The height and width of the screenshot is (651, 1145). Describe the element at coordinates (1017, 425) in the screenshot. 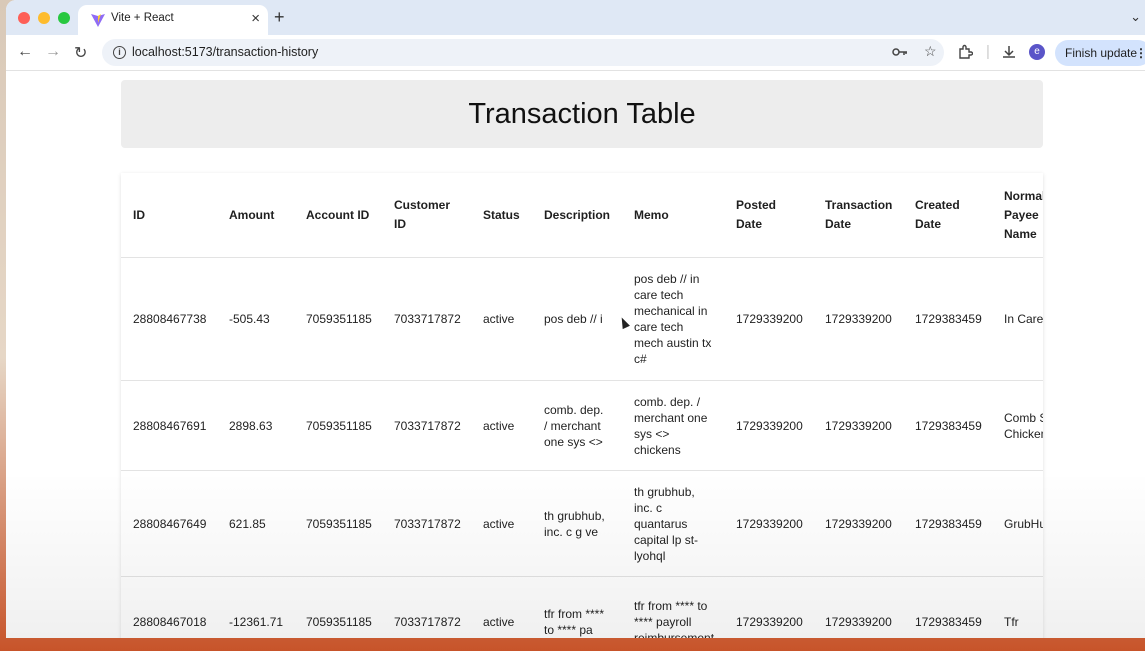

I see `table-cell: Comb S Chicken` at that location.